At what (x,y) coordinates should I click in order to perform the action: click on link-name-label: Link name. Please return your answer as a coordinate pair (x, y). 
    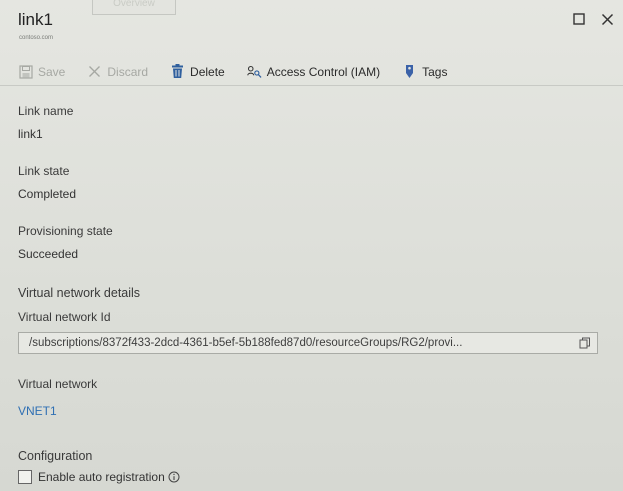
    Looking at the image, I should click on (46, 111).